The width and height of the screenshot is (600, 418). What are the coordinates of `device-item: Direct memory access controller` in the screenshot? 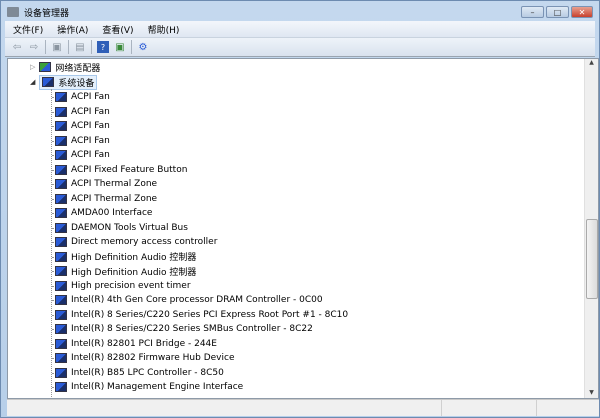 It's located at (136, 242).